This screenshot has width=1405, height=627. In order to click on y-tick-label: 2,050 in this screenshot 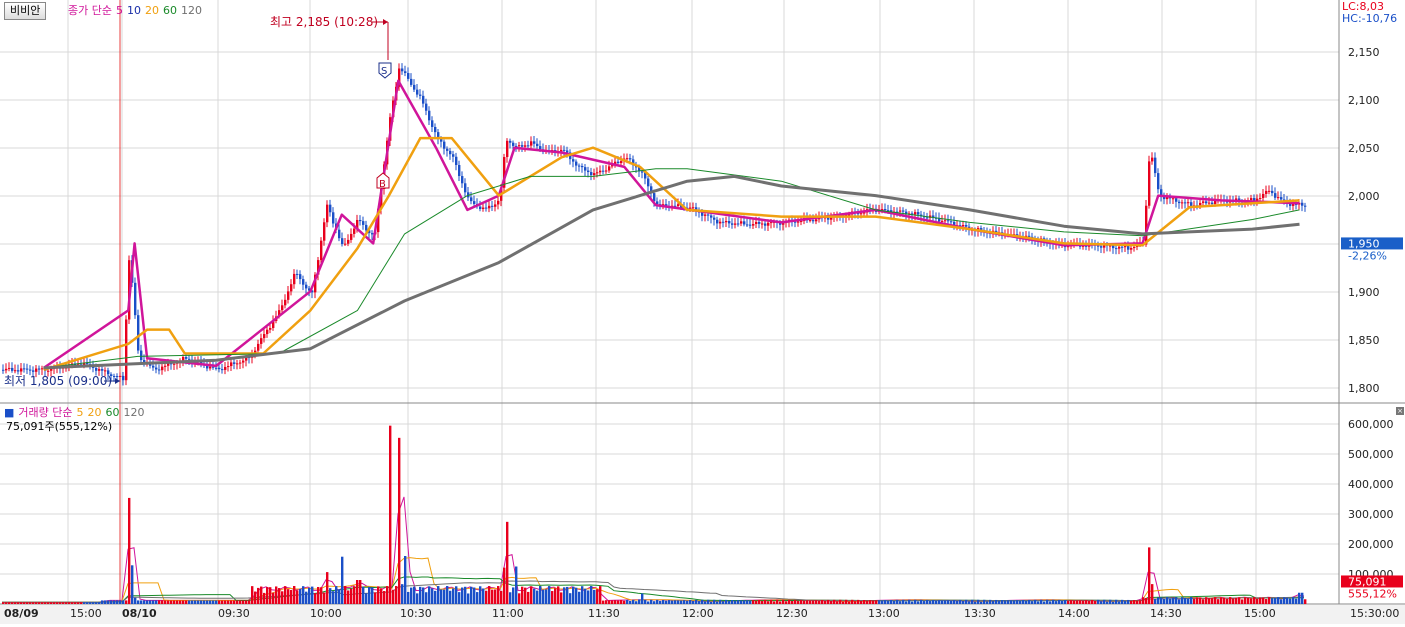, I will do `click(1364, 148)`.